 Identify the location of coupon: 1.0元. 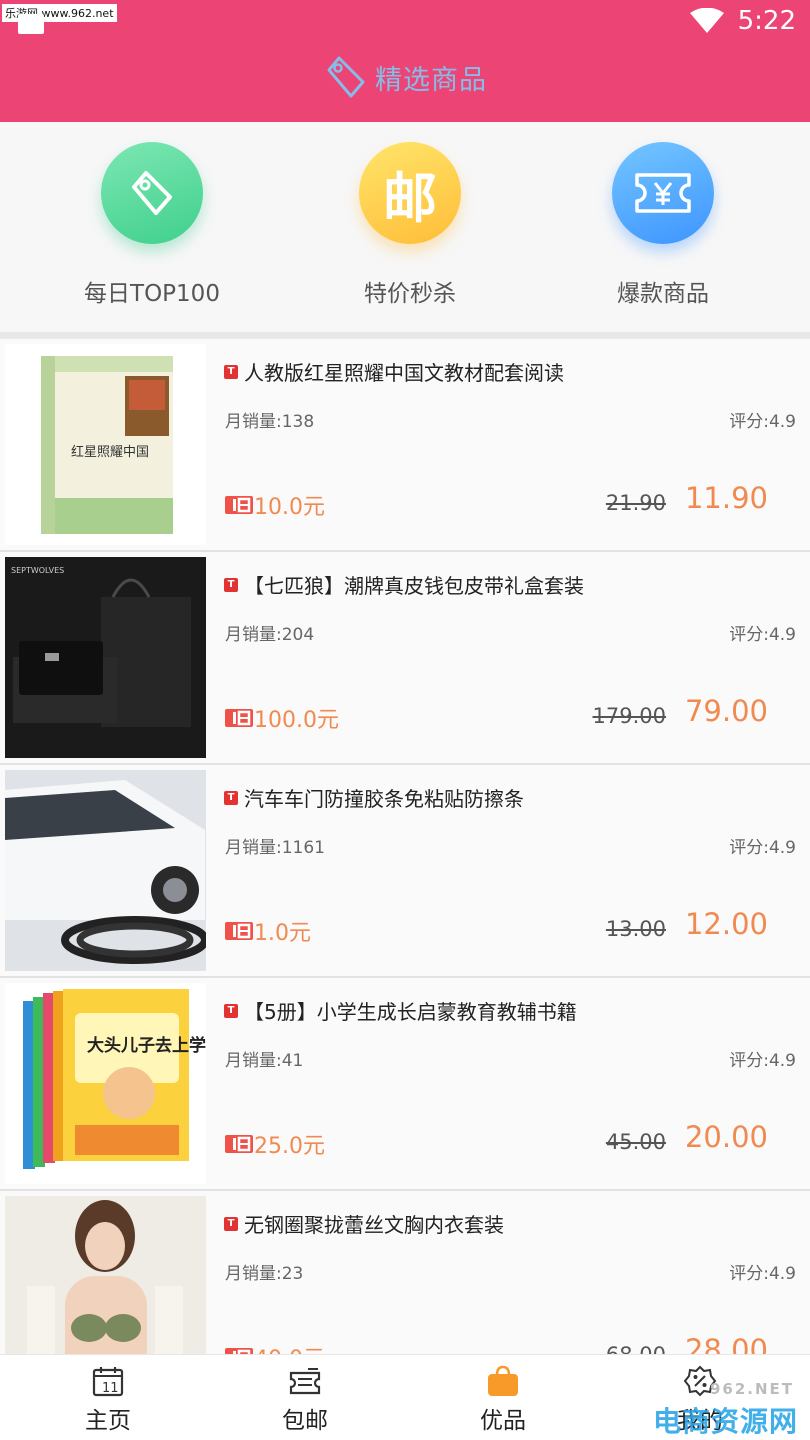
(267, 931).